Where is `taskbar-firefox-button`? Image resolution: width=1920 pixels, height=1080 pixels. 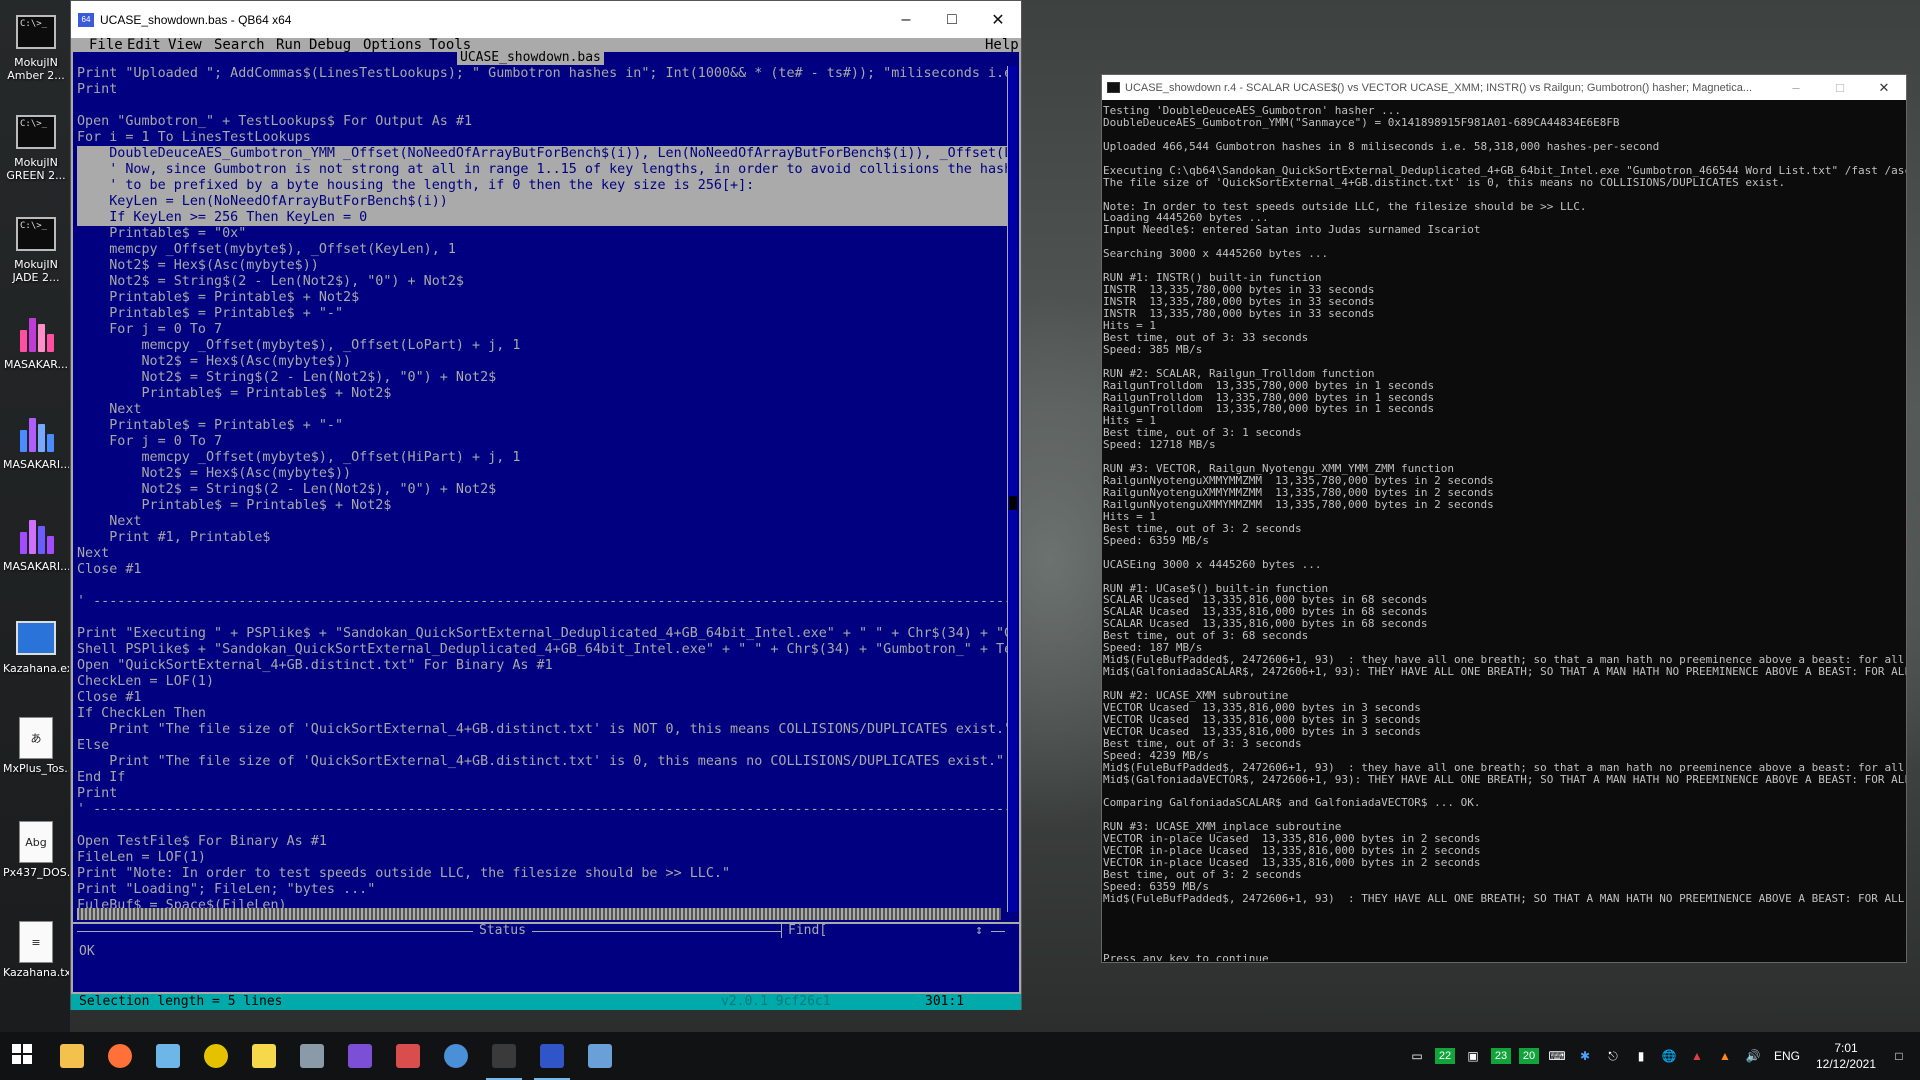
taskbar-firefox-button is located at coordinates (120, 1056).